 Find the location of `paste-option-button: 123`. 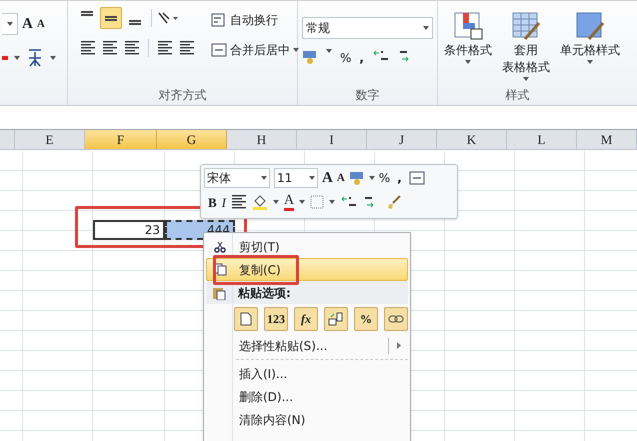

paste-option-button: 123 is located at coordinates (276, 319).